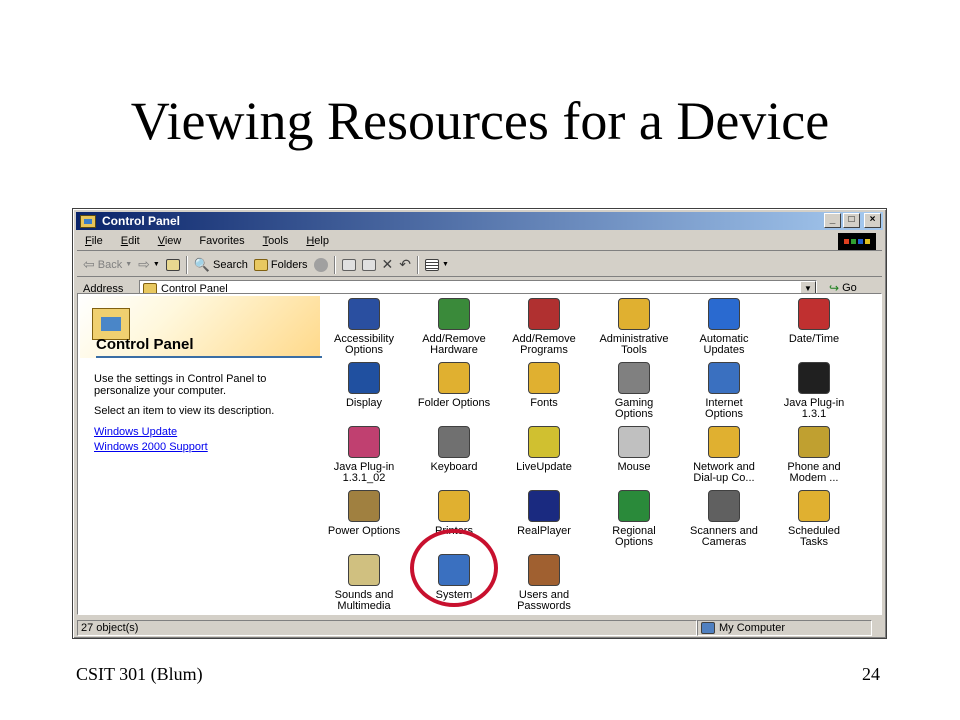 The image size is (960, 720). Describe the element at coordinates (724, 506) in the screenshot. I see `scanners-cameras-icon` at that location.